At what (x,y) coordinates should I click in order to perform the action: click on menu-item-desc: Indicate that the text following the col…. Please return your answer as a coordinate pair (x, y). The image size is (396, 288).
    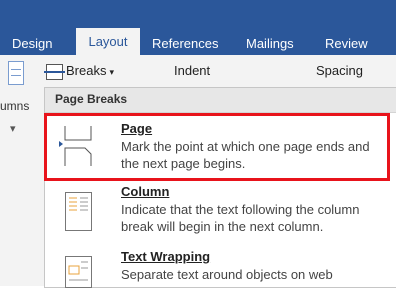
    Looking at the image, I should click on (240, 218).